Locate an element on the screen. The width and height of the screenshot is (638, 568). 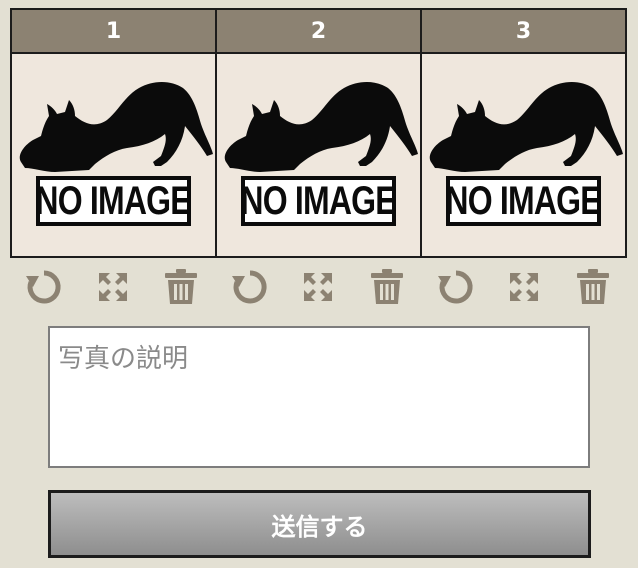
photo-slot-2: 2 NO IMAGE is located at coordinates (319, 133).